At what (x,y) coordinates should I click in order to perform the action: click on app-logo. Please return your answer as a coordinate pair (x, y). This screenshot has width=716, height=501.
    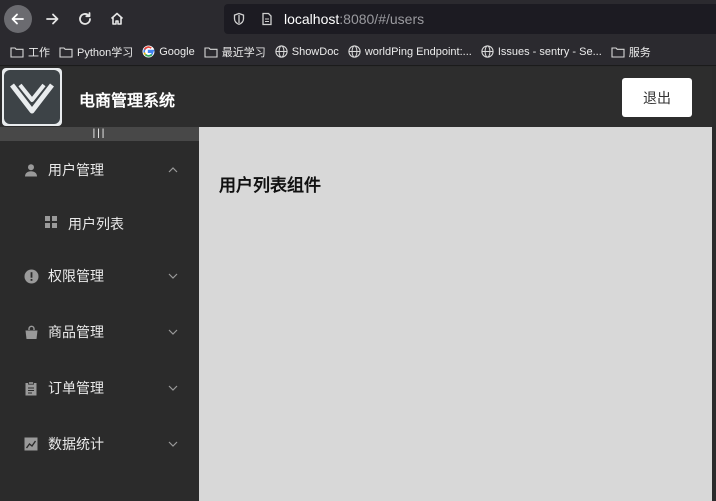
    Looking at the image, I should click on (32, 97).